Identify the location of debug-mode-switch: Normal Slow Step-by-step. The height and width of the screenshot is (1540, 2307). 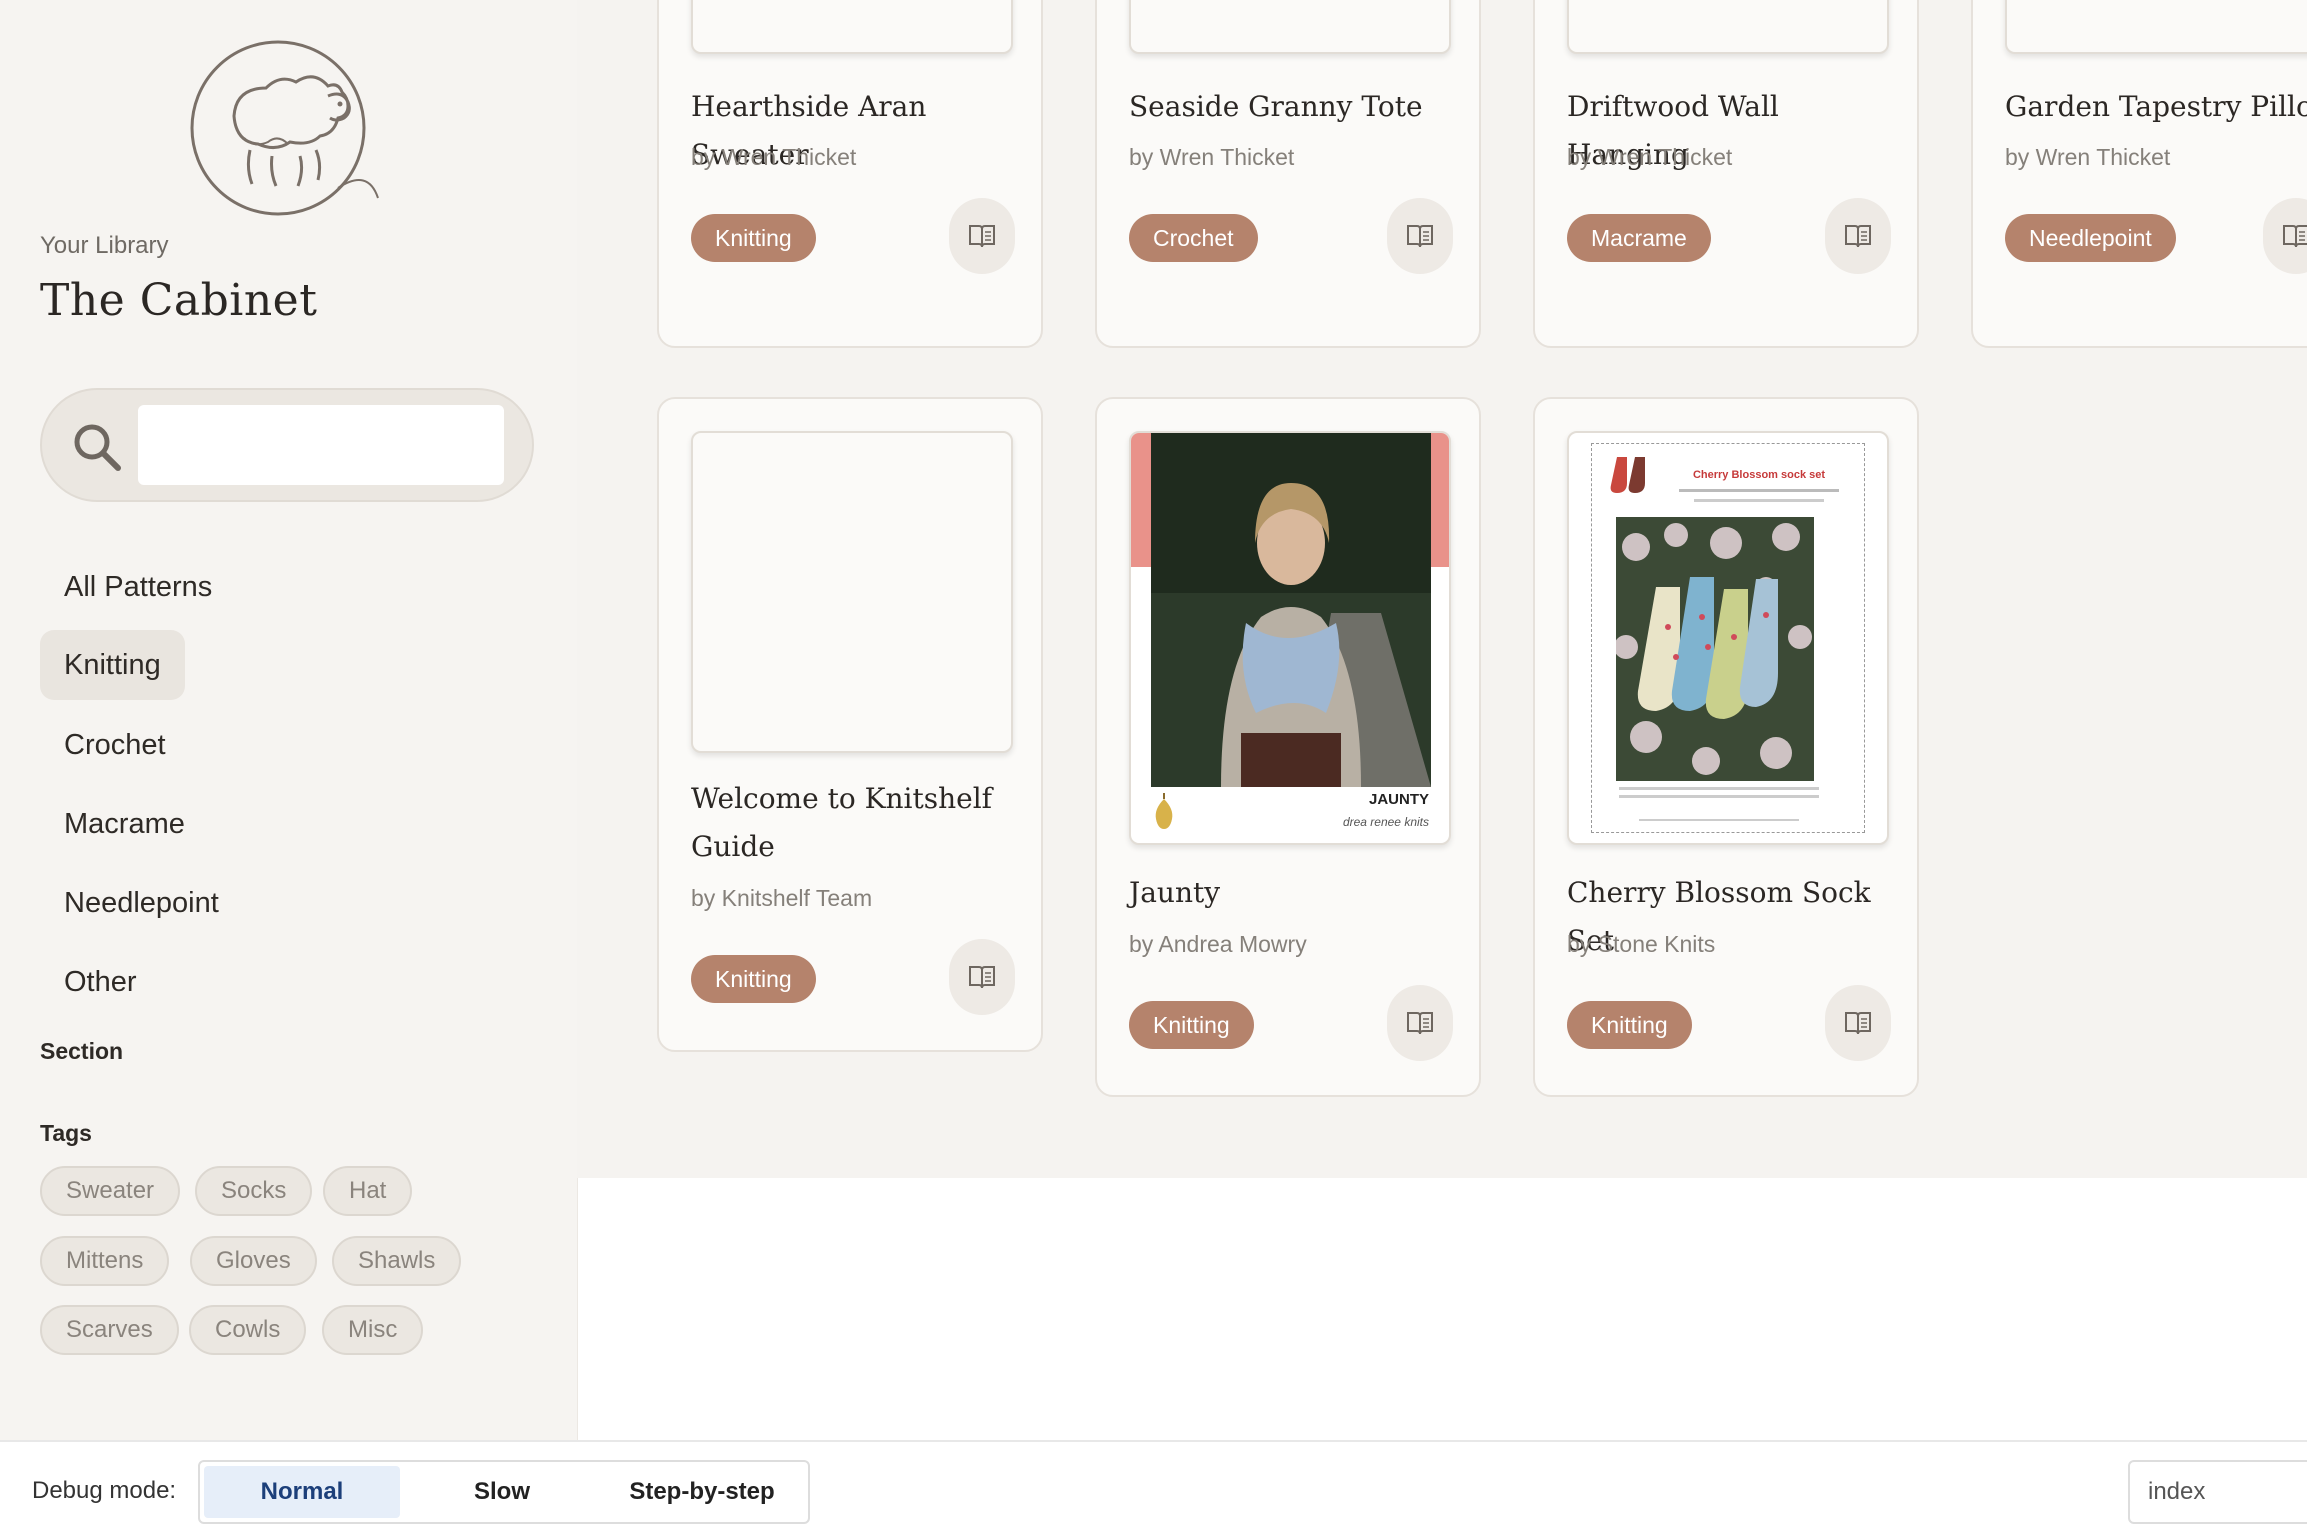
(504, 1492).